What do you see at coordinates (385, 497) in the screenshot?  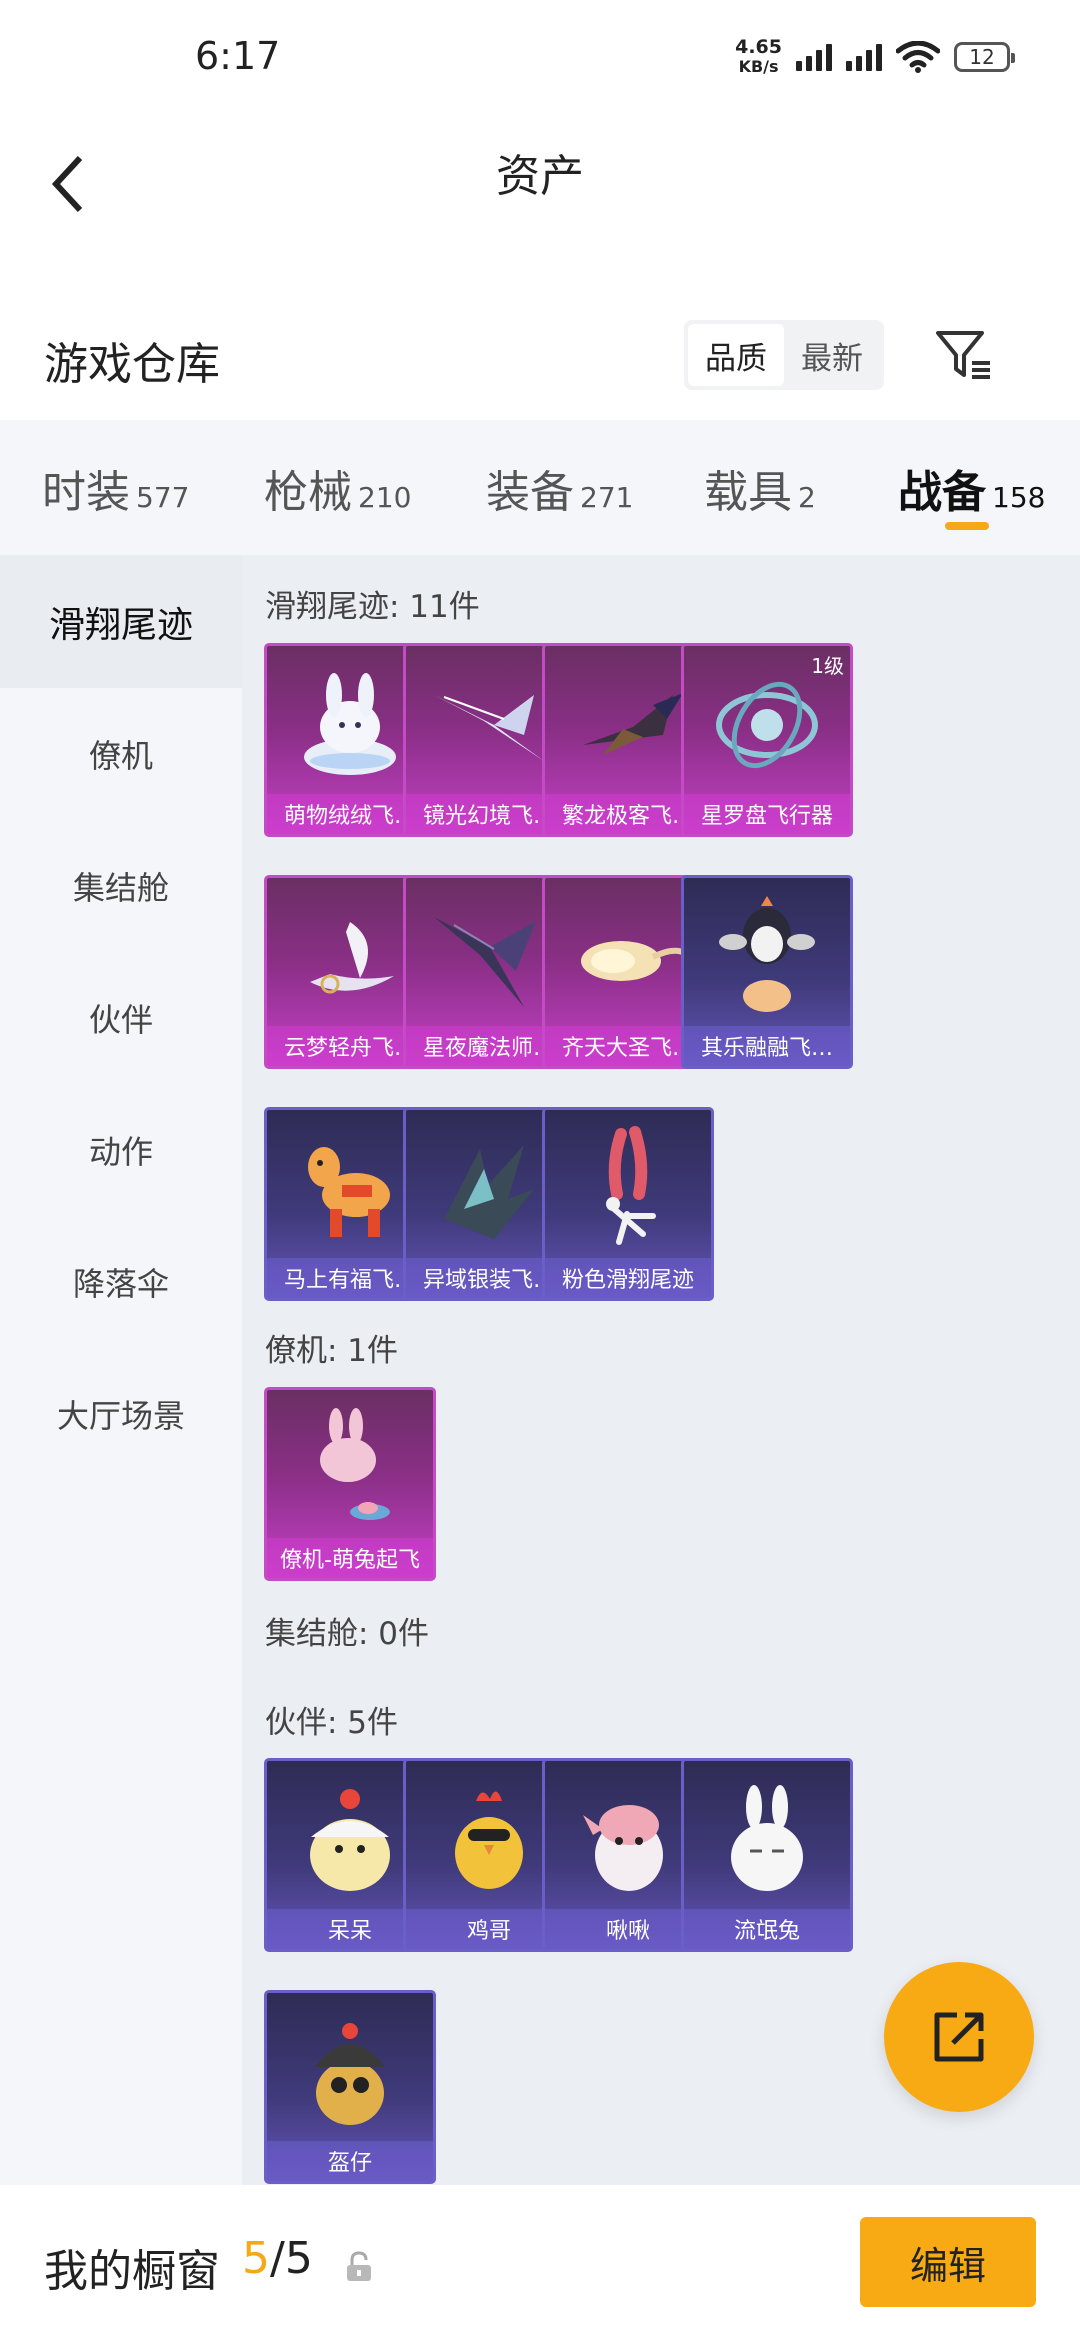 I see `tab-count: 210` at bounding box center [385, 497].